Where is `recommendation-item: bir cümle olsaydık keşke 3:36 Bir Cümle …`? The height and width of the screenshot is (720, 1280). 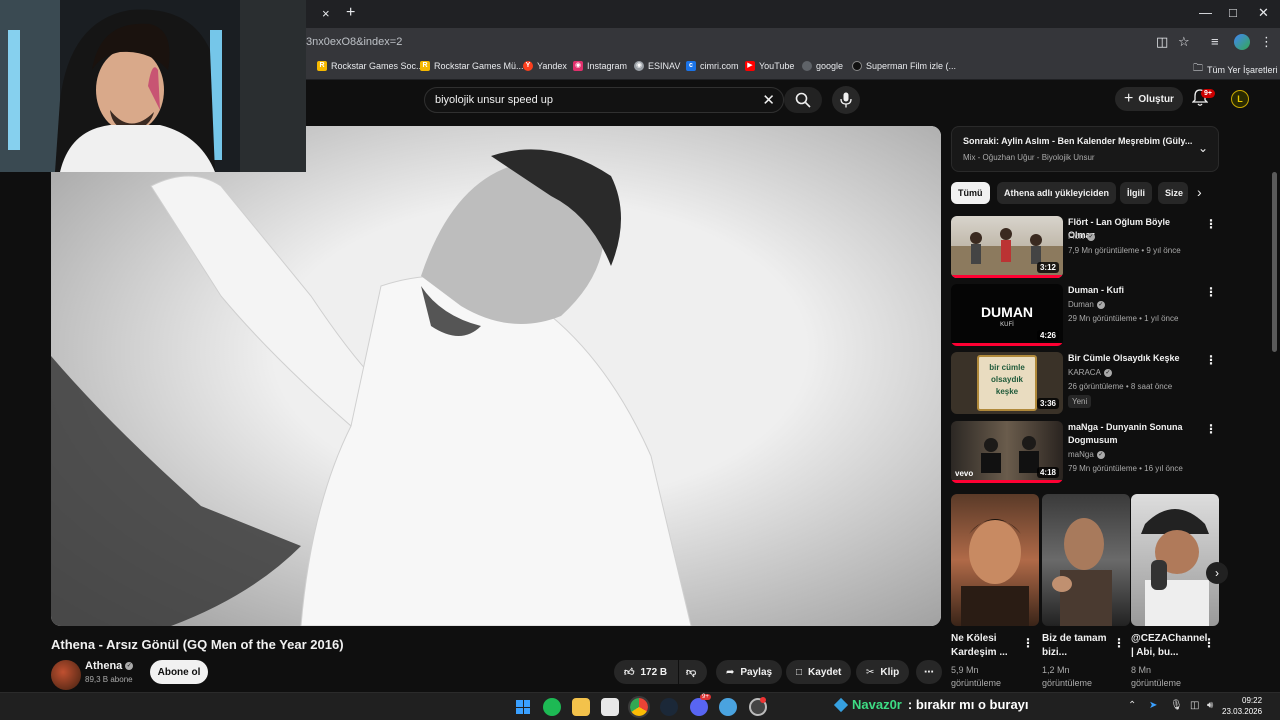 recommendation-item: bir cümle olsaydık keşke 3:36 Bir Cümle … is located at coordinates (1085, 383).